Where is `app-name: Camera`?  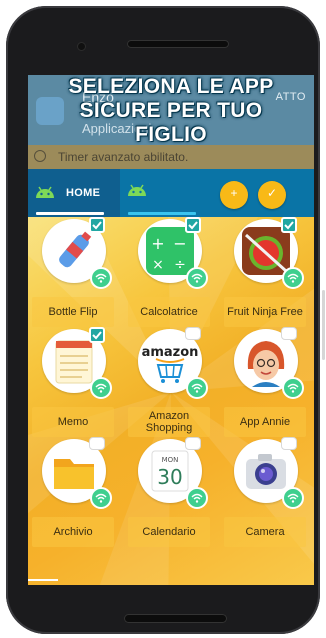
app-name: Camera is located at coordinates (265, 532).